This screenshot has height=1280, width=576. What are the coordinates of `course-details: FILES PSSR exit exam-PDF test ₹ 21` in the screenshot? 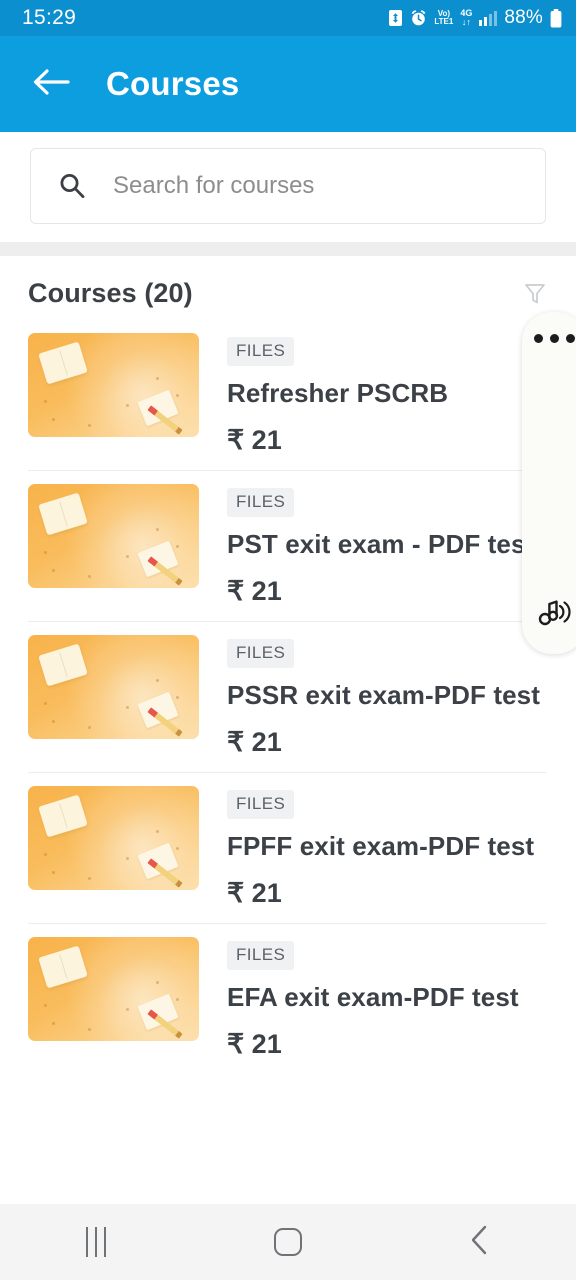 It's located at (373, 696).